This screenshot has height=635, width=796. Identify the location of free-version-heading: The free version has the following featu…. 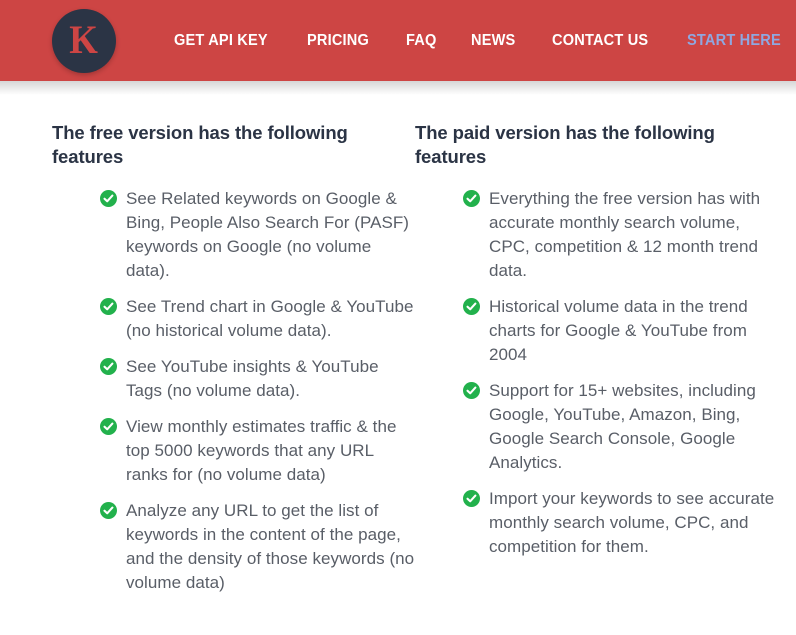
(200, 144).